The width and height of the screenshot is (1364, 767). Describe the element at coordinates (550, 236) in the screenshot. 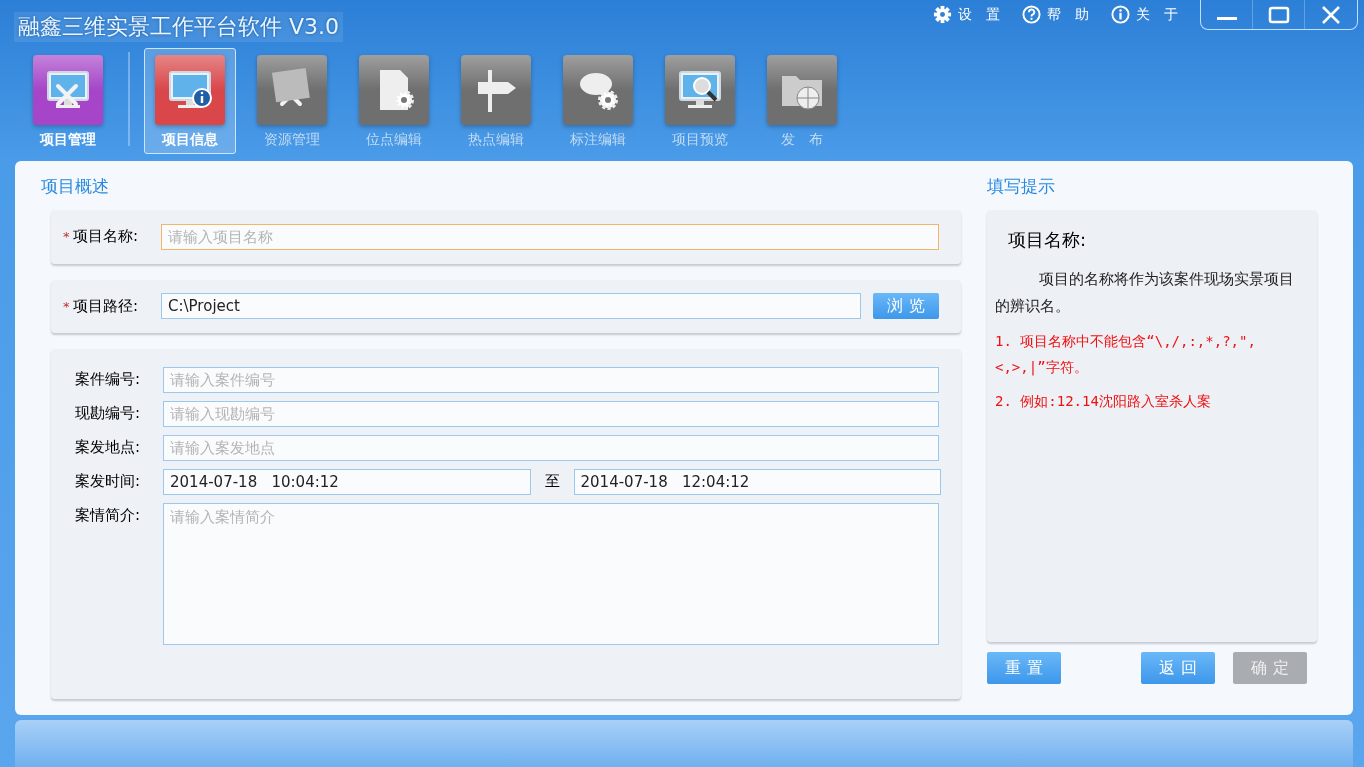

I see `input-field: 请输入项目名称` at that location.